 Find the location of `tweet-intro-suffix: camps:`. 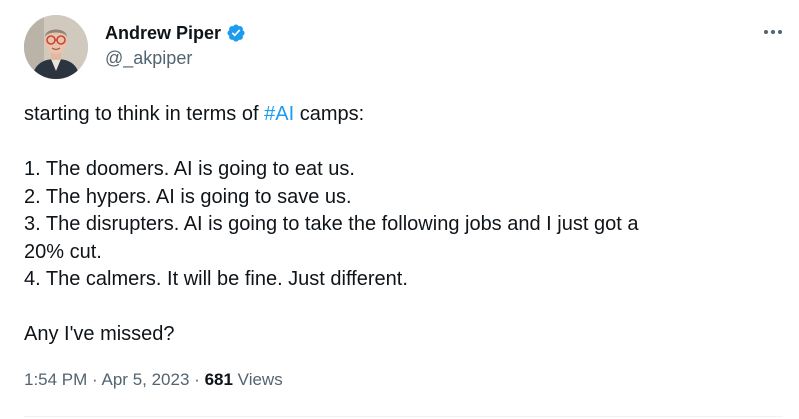

tweet-intro-suffix: camps: is located at coordinates (329, 114).